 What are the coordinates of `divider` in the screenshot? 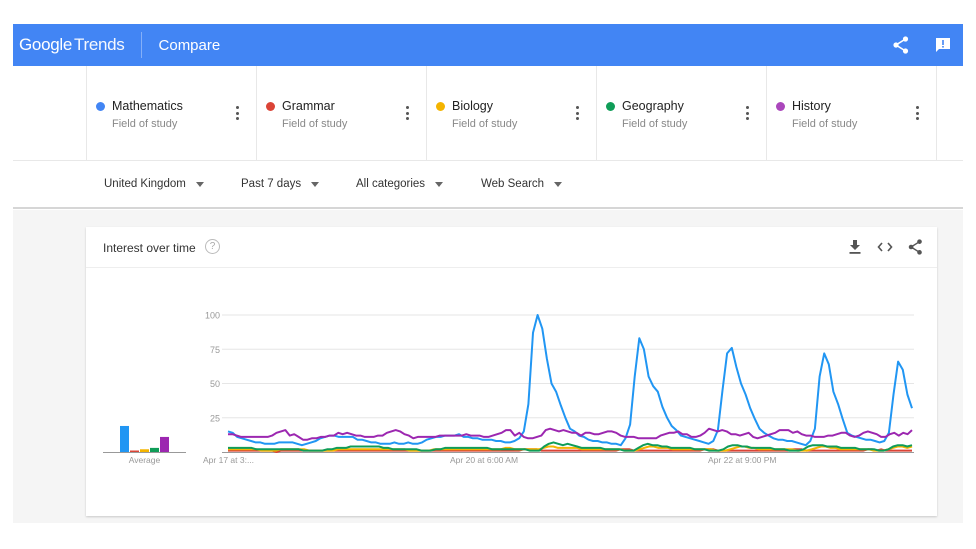 It's located at (936, 113).